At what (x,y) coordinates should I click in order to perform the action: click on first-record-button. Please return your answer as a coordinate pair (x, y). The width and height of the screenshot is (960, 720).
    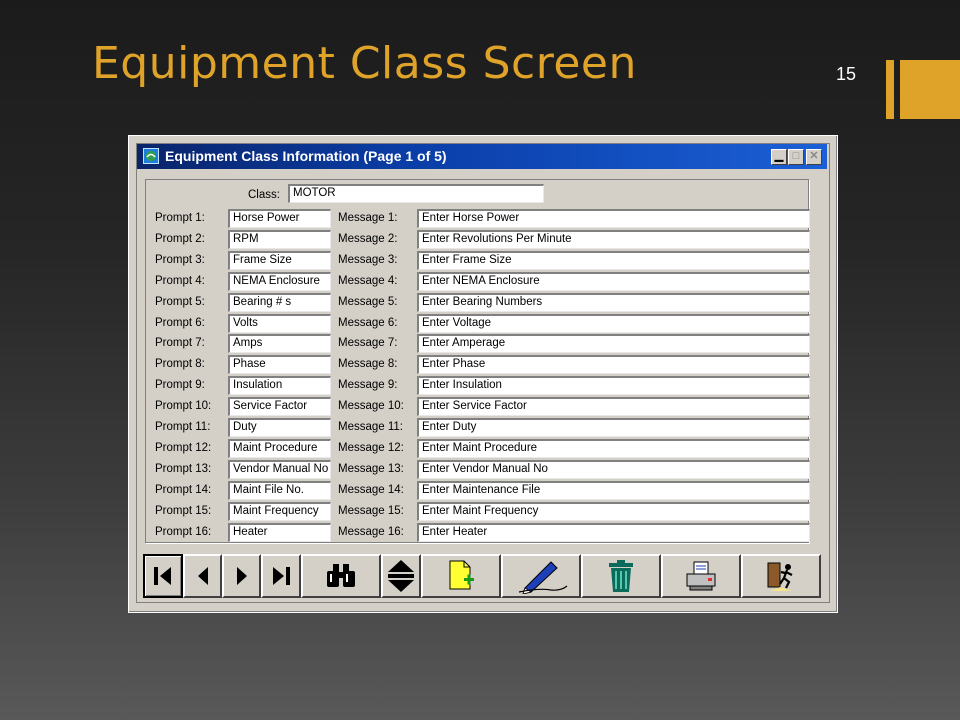
    Looking at the image, I should click on (163, 576).